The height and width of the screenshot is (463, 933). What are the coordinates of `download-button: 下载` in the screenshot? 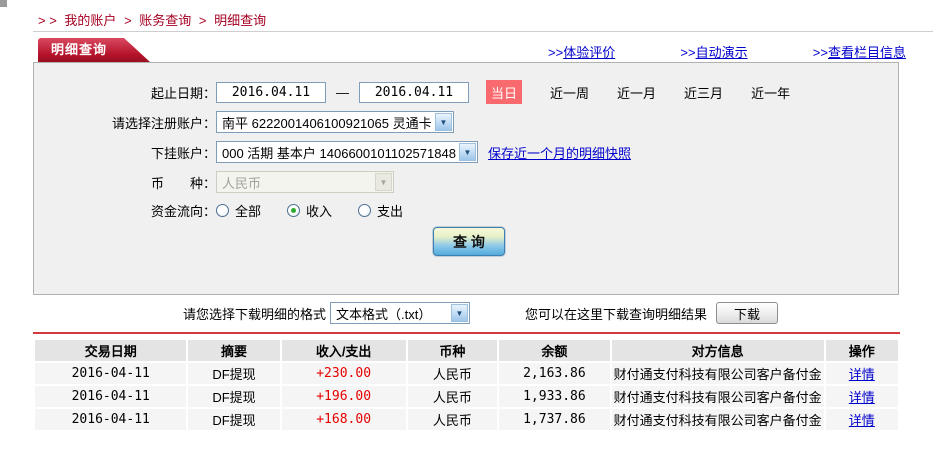 It's located at (747, 313).